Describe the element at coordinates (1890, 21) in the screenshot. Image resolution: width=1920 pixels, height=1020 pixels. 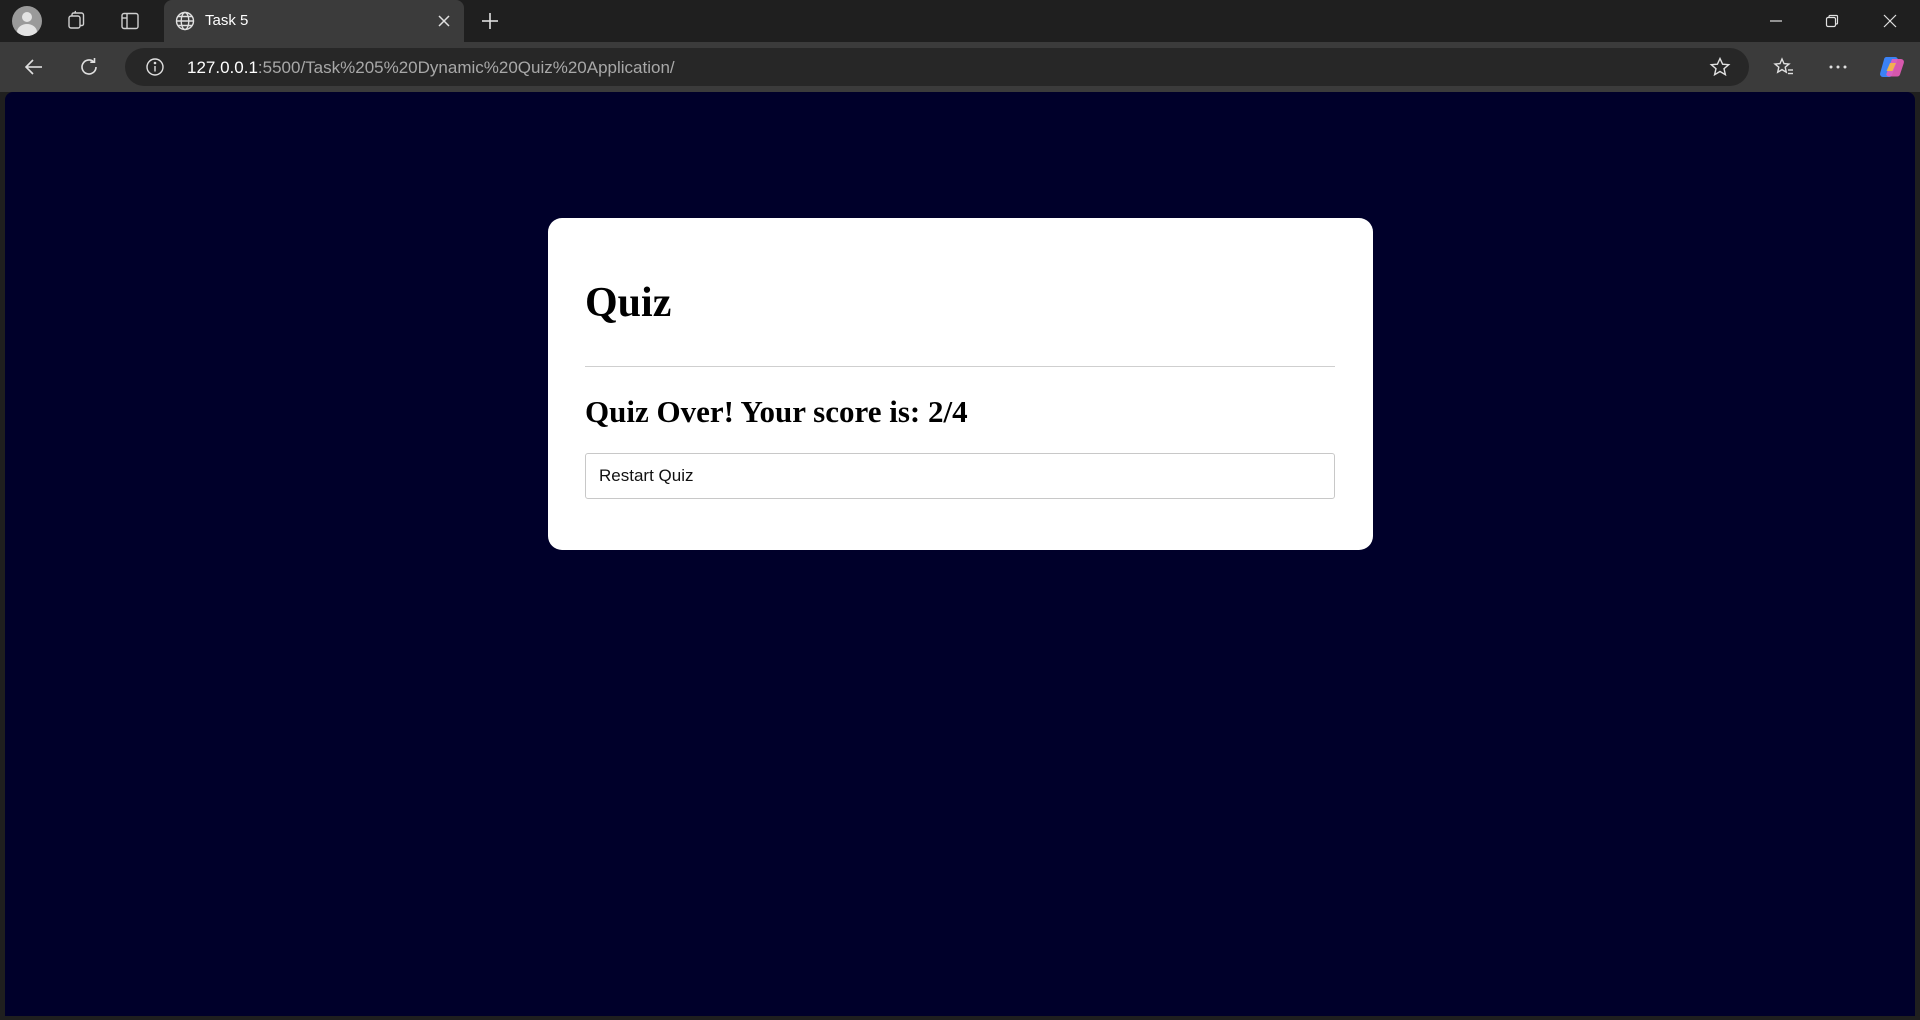
I see `window-close-icon` at that location.